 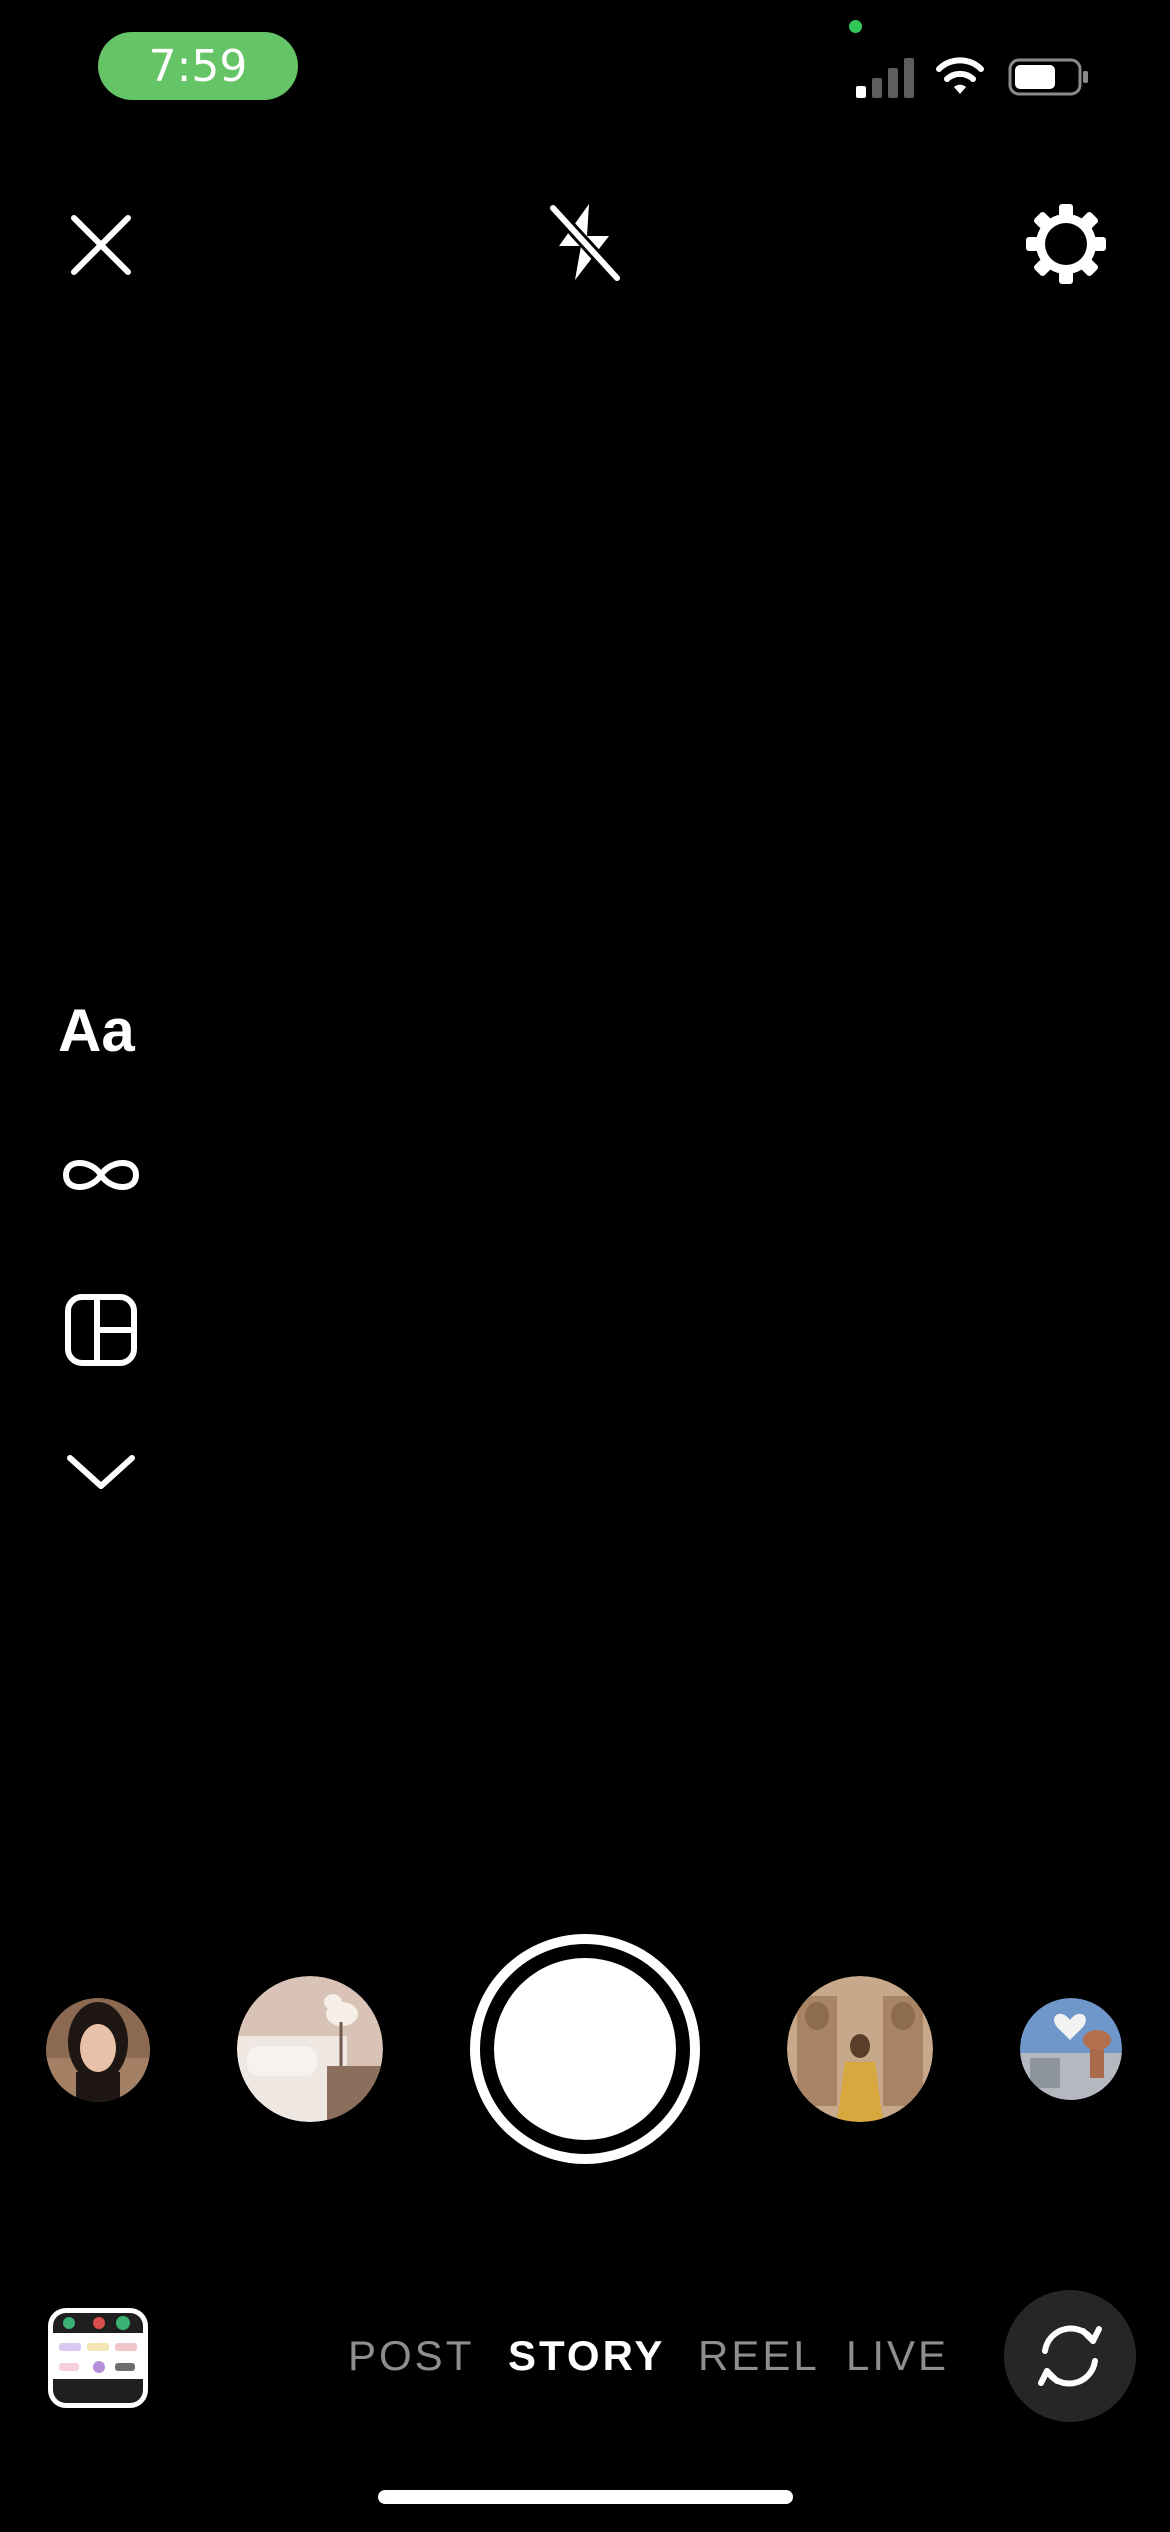 What do you see at coordinates (860, 2049) in the screenshot?
I see `thumbnail-temple` at bounding box center [860, 2049].